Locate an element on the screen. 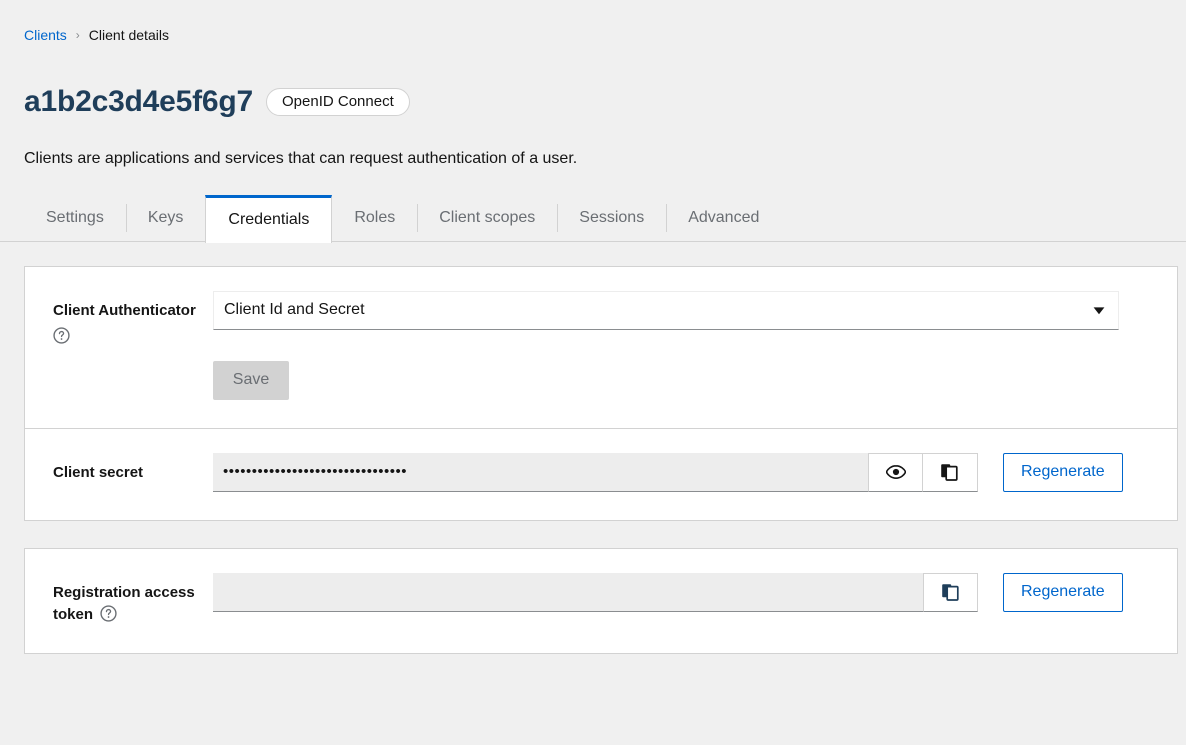 The width and height of the screenshot is (1186, 745). registration-access-token-input-group is located at coordinates (595, 592).